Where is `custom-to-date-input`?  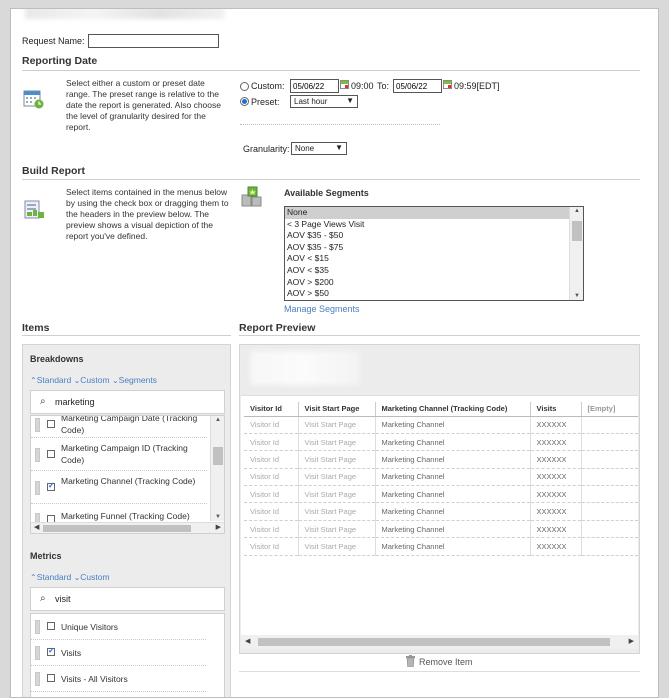
custom-to-date-input is located at coordinates (417, 86).